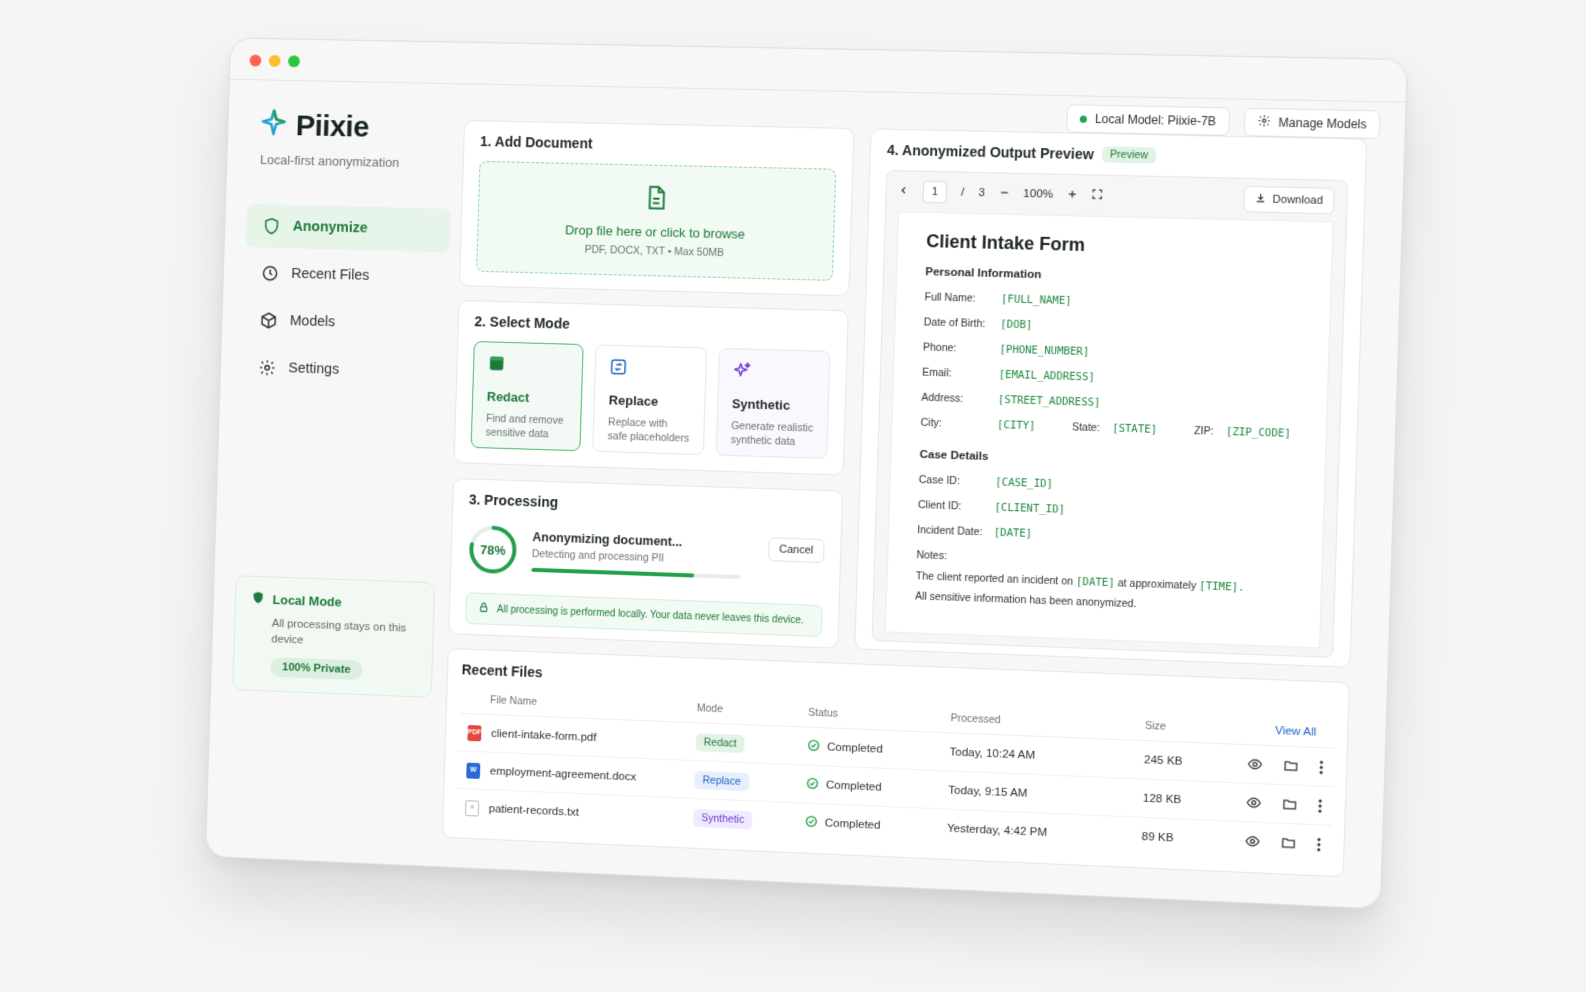 The width and height of the screenshot is (1586, 992). Describe the element at coordinates (1298, 200) in the screenshot. I see `download-label: Download` at that location.